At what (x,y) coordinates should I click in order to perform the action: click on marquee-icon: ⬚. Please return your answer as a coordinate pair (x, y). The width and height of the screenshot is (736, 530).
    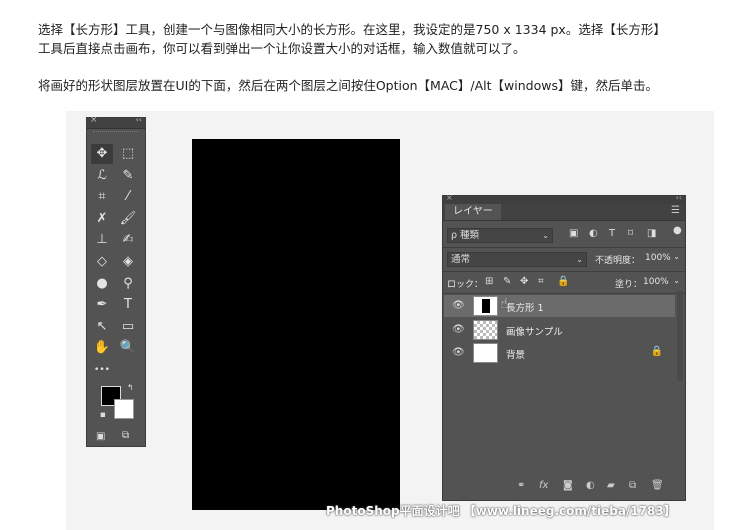
    Looking at the image, I should click on (128, 154).